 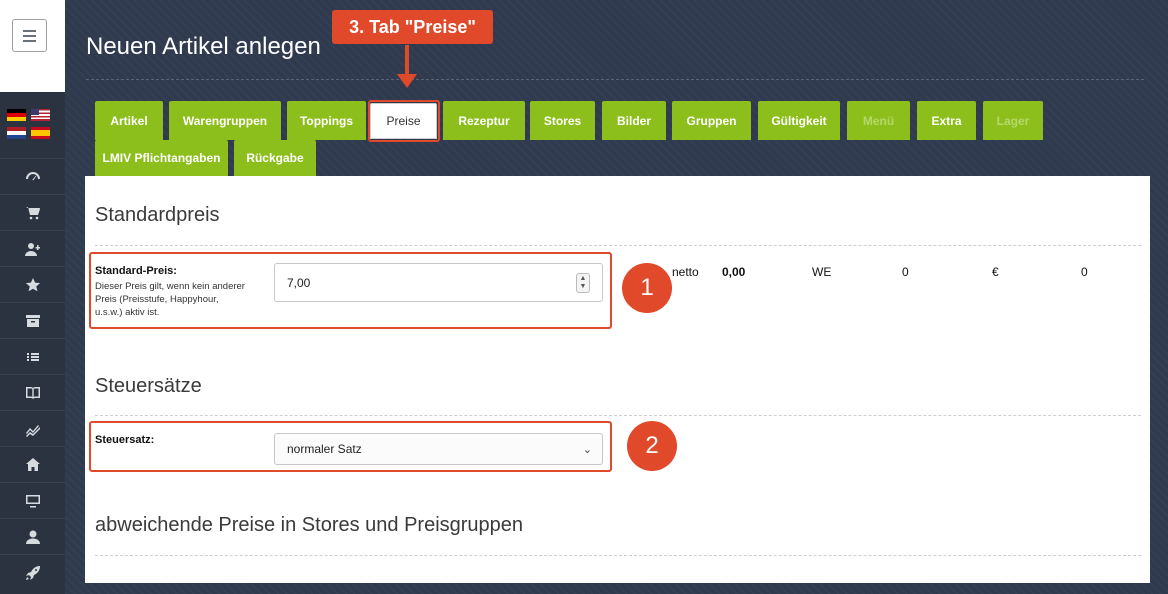 What do you see at coordinates (1084, 272) in the screenshot?
I see `column-b-value: 0` at bounding box center [1084, 272].